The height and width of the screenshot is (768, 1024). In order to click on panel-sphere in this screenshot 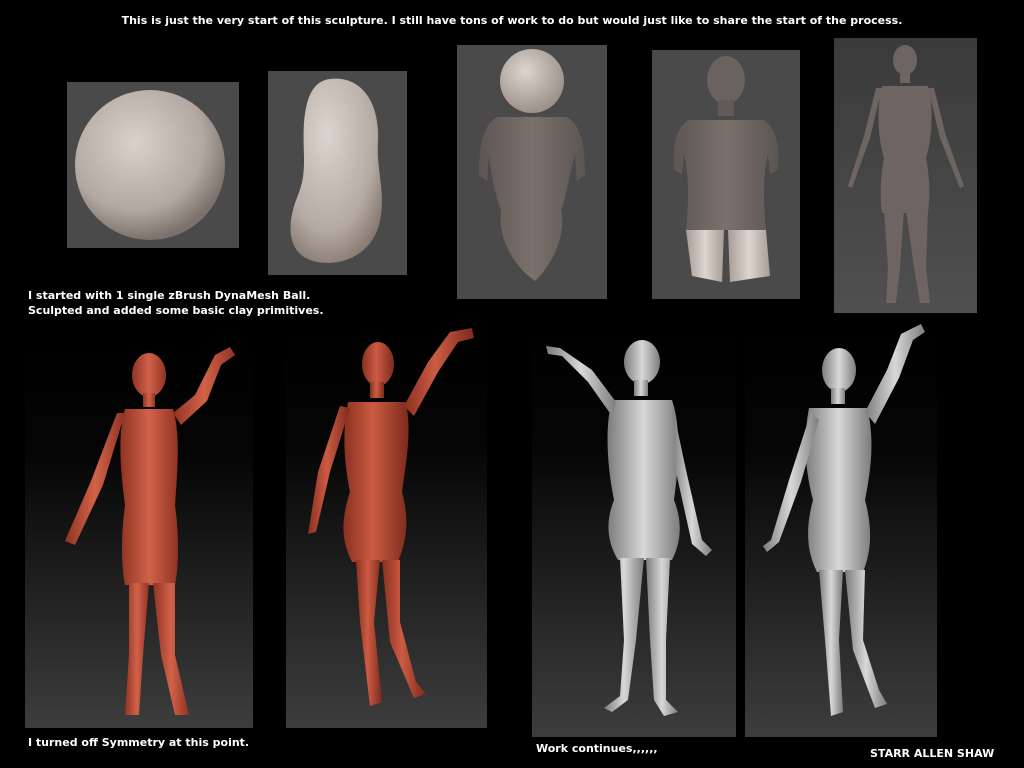, I will do `click(153, 165)`.